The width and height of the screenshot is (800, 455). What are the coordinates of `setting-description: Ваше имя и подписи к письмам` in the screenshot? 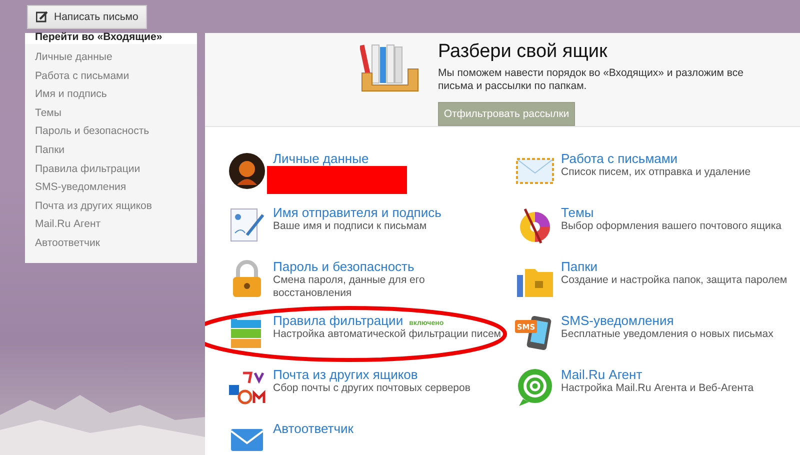 It's located at (350, 226).